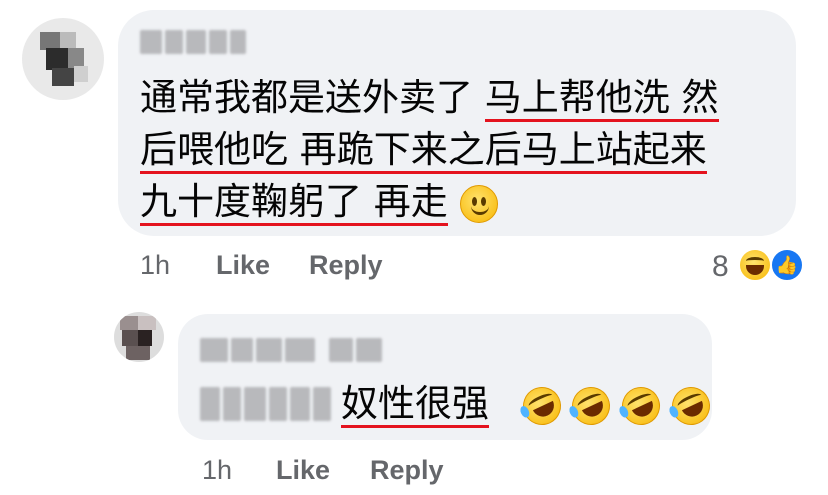 Image resolution: width=828 pixels, height=495 pixels. Describe the element at coordinates (429, 99) in the screenshot. I see `comment-text-line: 通常我都是送外卖了 马上帮他洗 然` at that location.